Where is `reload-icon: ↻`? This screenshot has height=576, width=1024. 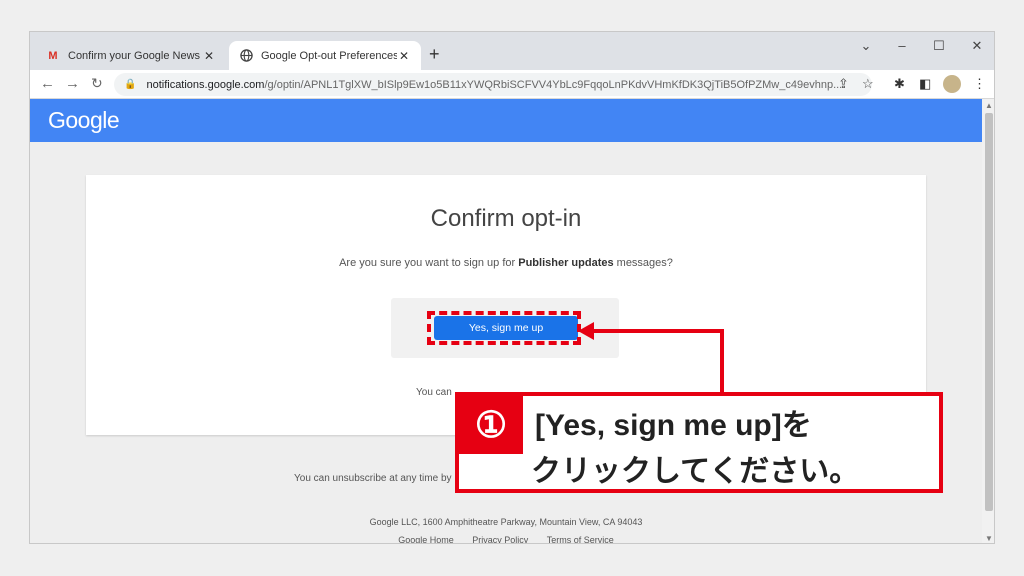
reload-icon: ↻ is located at coordinates (97, 83).